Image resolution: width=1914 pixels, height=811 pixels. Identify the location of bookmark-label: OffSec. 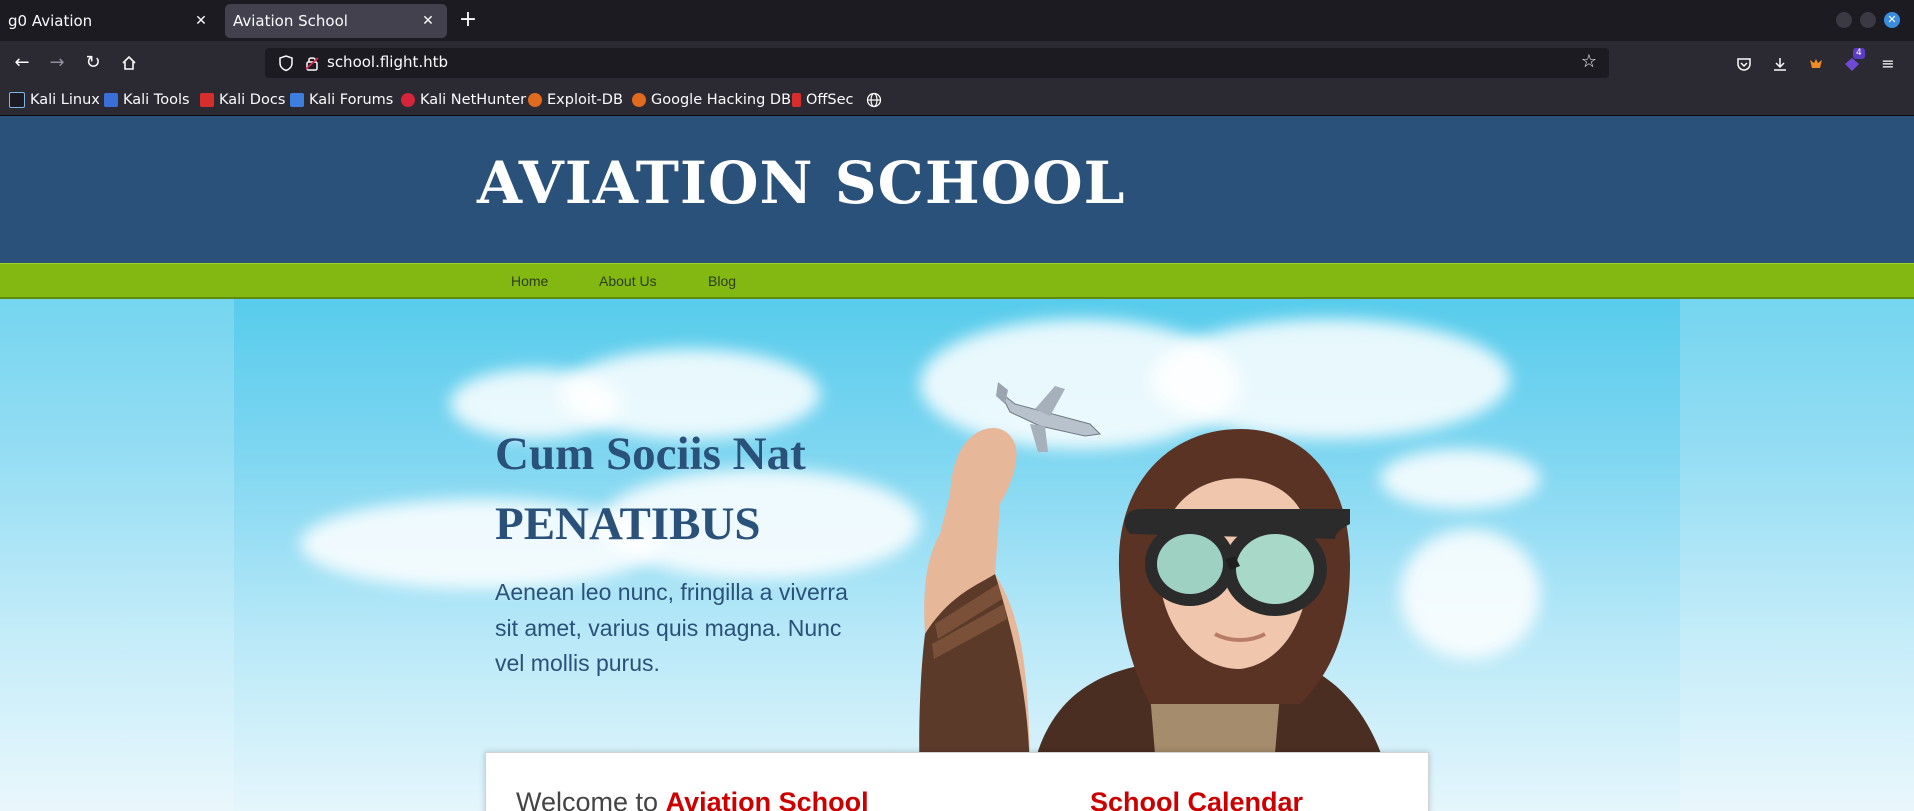
(830, 100).